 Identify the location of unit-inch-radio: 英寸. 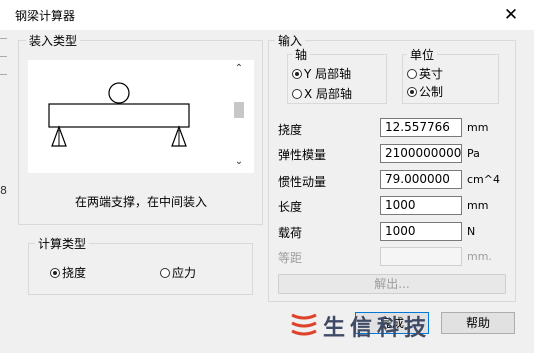
(425, 73).